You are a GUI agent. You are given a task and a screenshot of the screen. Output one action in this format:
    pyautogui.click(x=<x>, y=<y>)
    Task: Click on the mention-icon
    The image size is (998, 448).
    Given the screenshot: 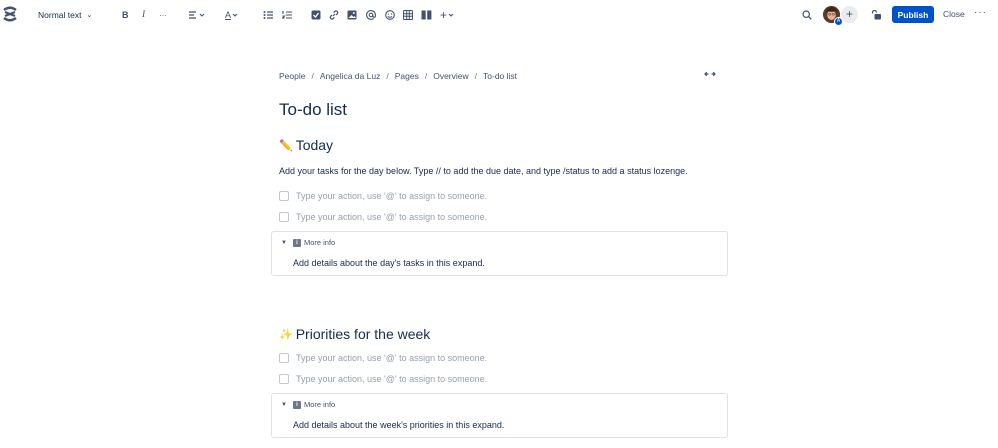 What is the action you would take?
    pyautogui.click(x=371, y=15)
    